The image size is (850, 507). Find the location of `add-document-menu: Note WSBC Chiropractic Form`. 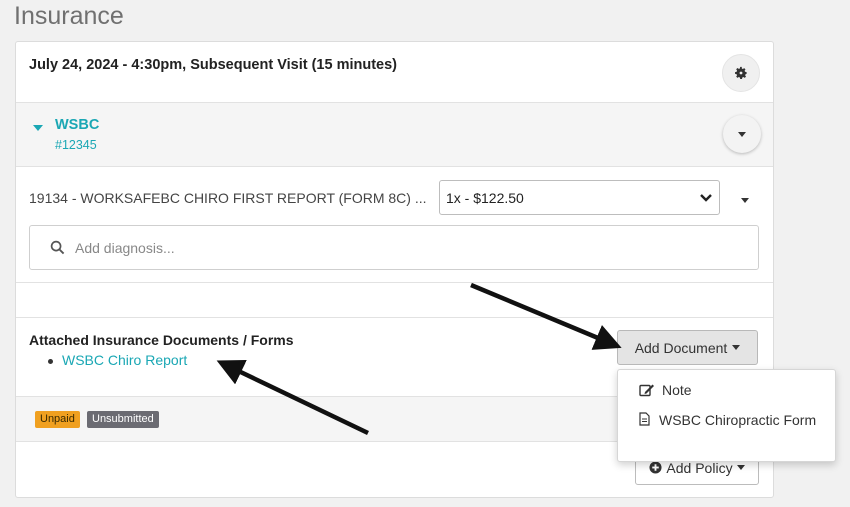

add-document-menu: Note WSBC Chiropractic Form is located at coordinates (726, 415).